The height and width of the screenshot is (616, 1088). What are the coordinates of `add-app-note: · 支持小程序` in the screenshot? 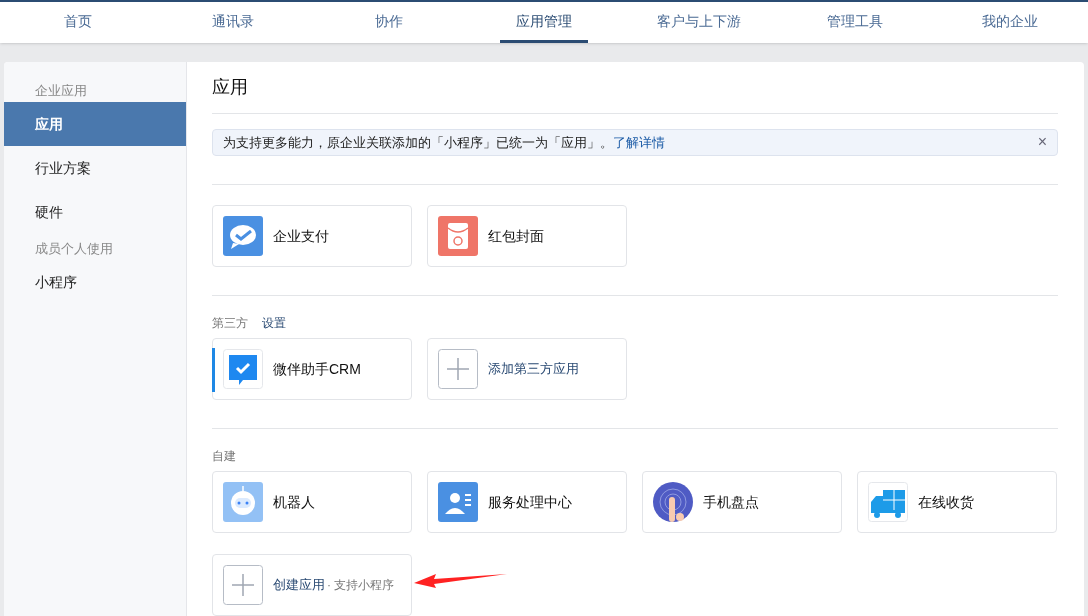 It's located at (361, 585).